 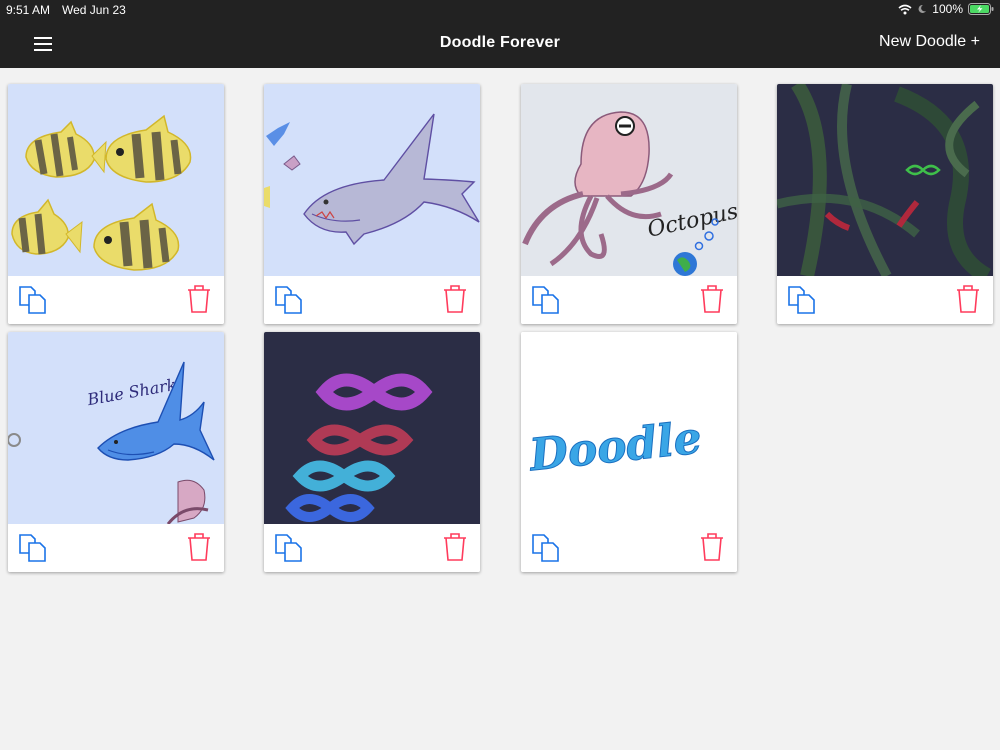 I want to click on status-indicators: 100%, so click(x=946, y=9).